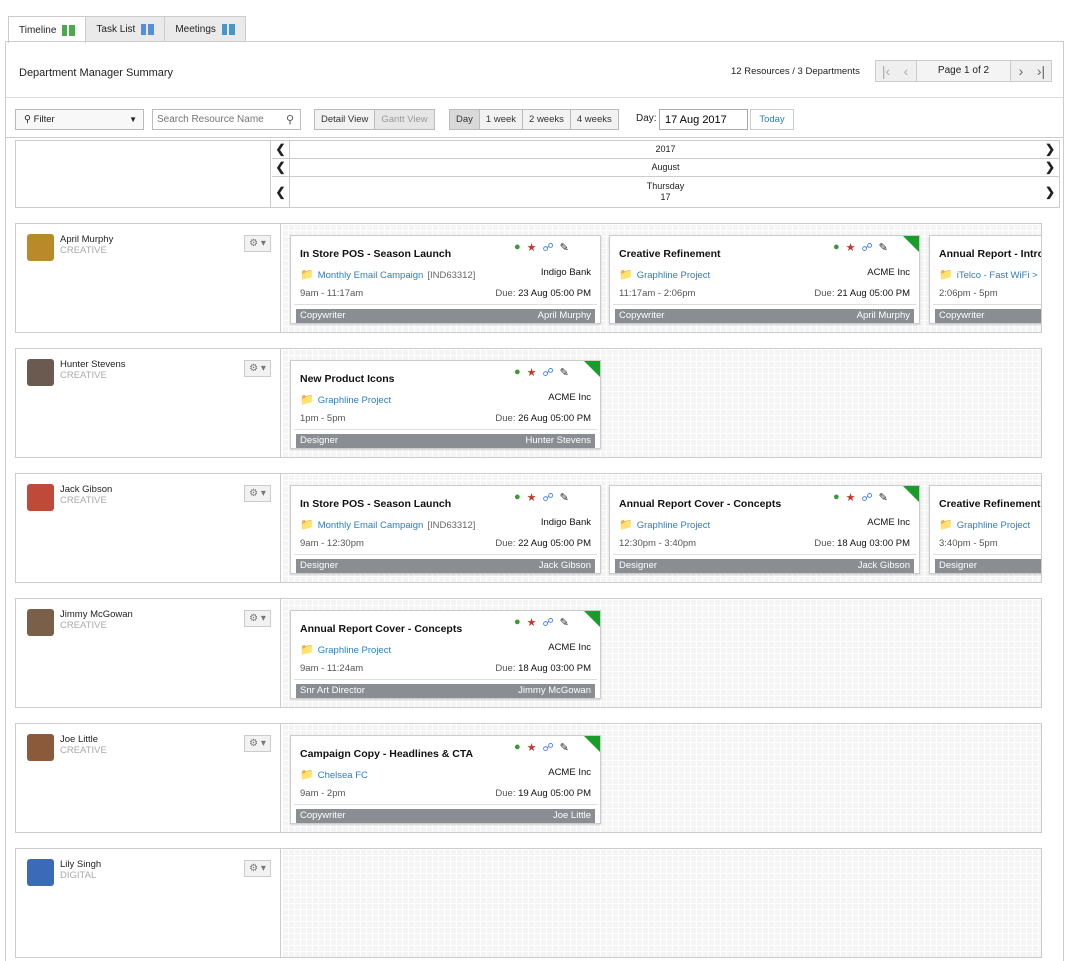 The height and width of the screenshot is (961, 1075). Describe the element at coordinates (79, 119) in the screenshot. I see `filter-dropdown: ⚲ Filter ▼` at that location.